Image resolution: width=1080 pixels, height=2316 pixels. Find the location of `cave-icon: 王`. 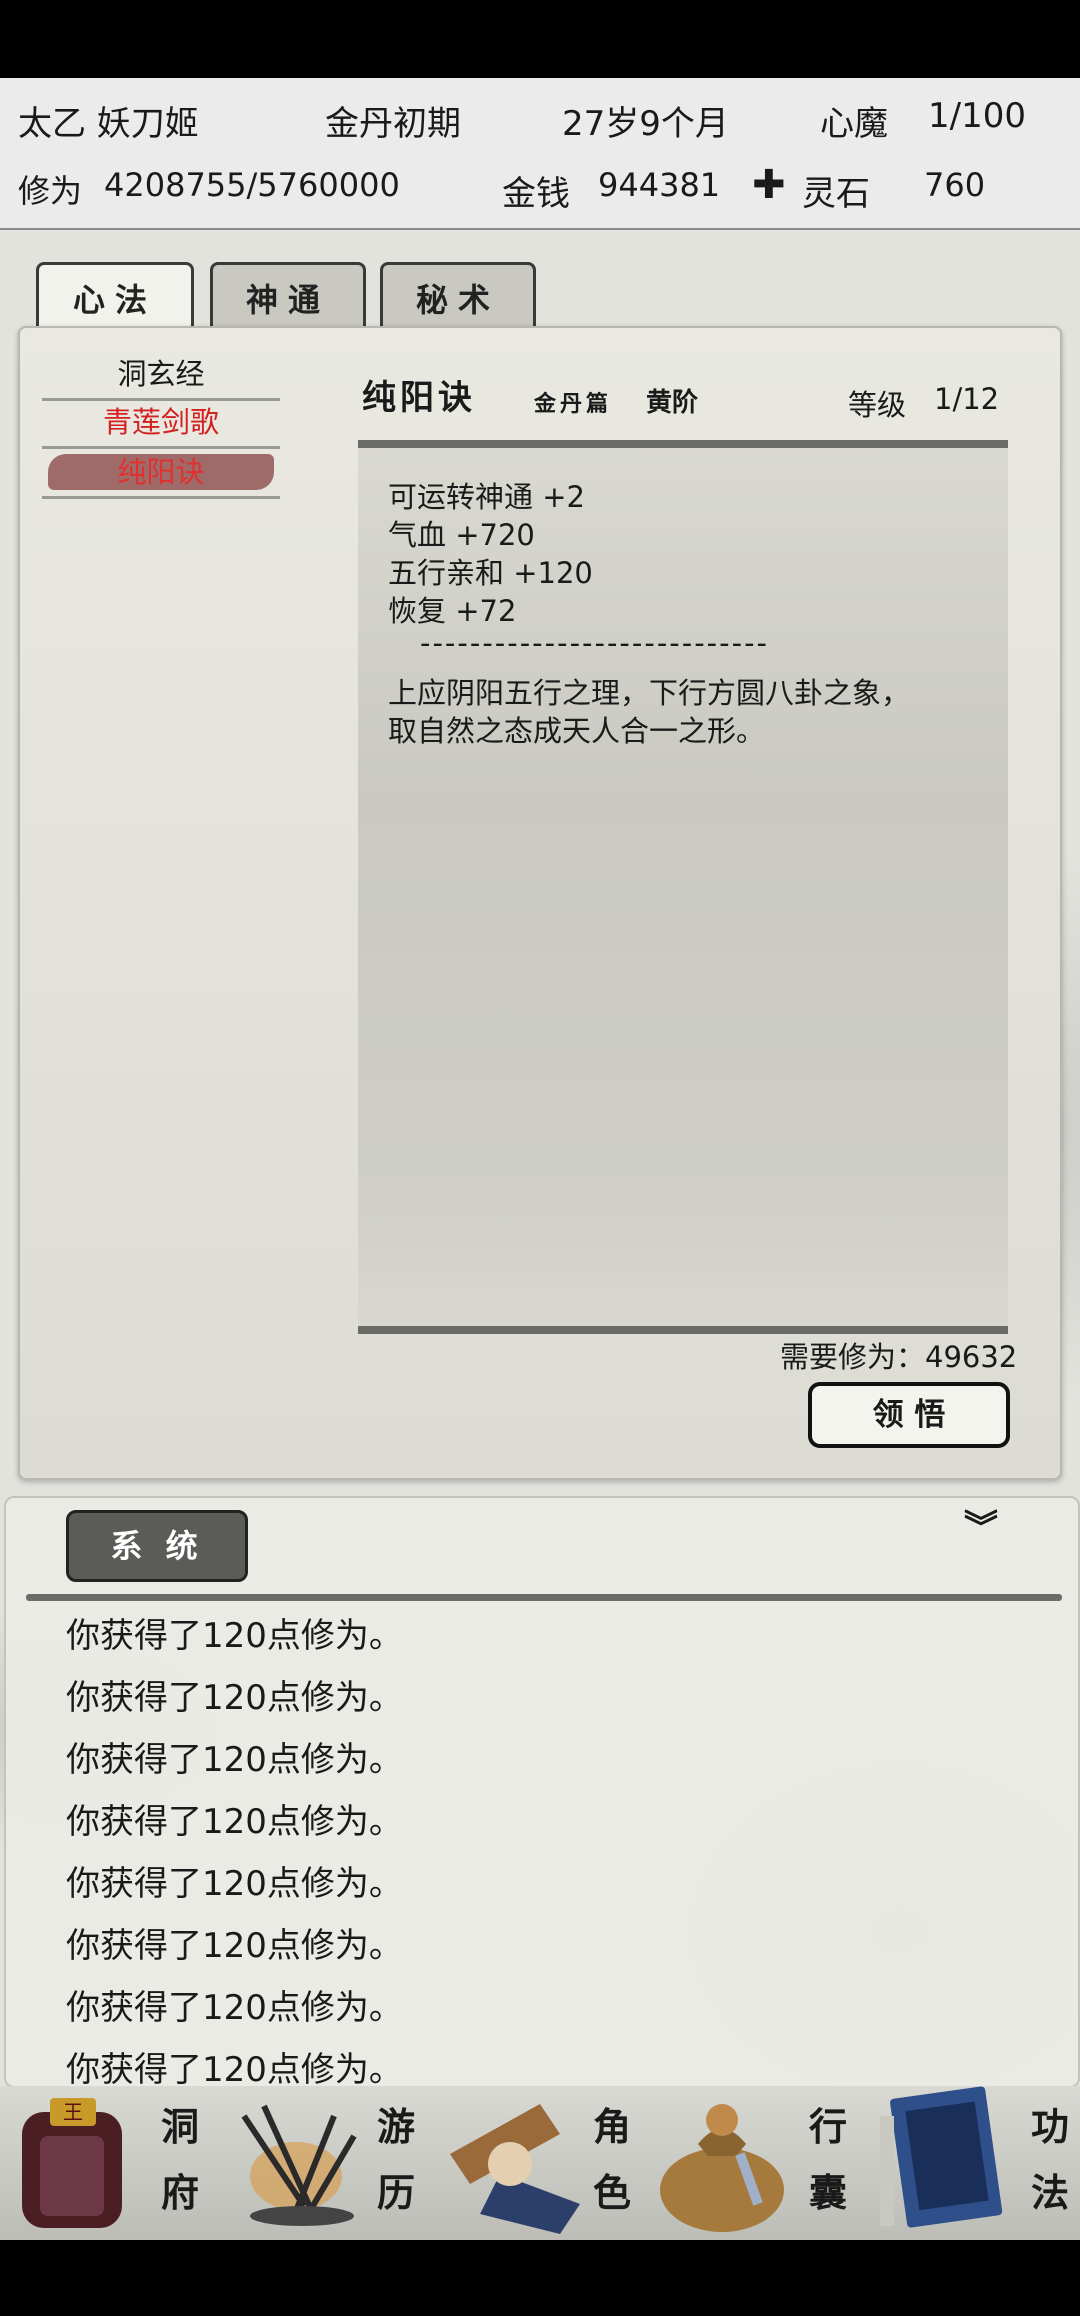

cave-icon: 王 is located at coordinates (72, 2163).